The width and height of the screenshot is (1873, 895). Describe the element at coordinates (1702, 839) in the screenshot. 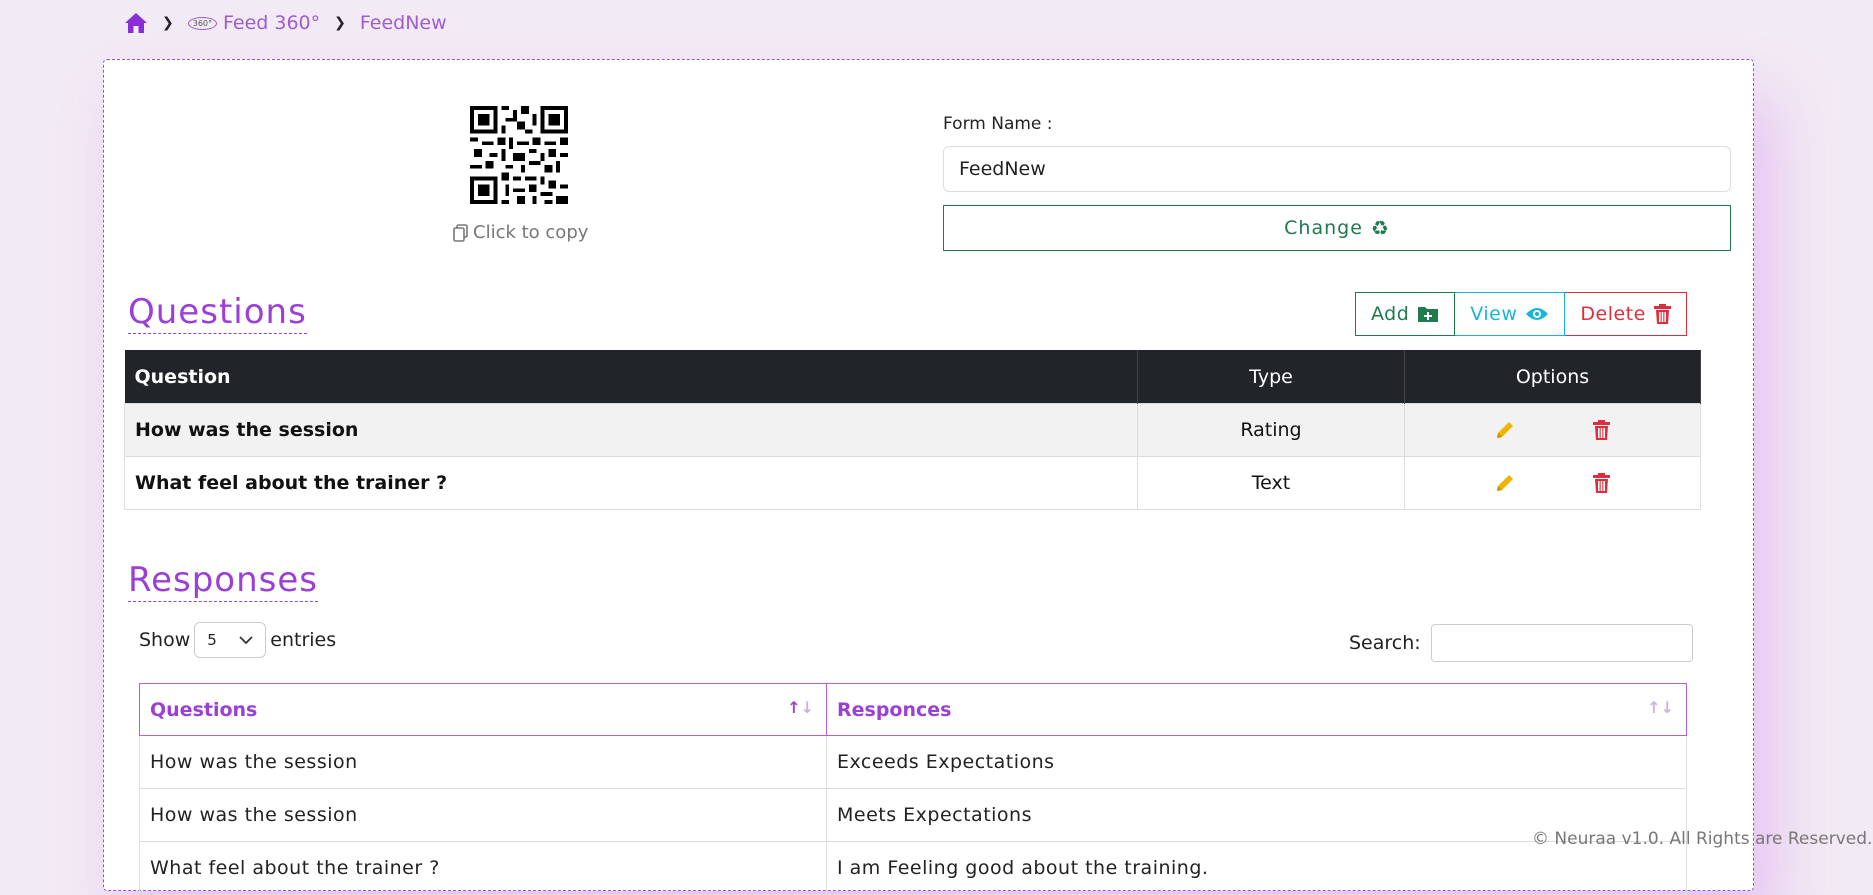

I see `footer-copyright: © Neuraa v1.0. All Rights are Reserved.` at that location.